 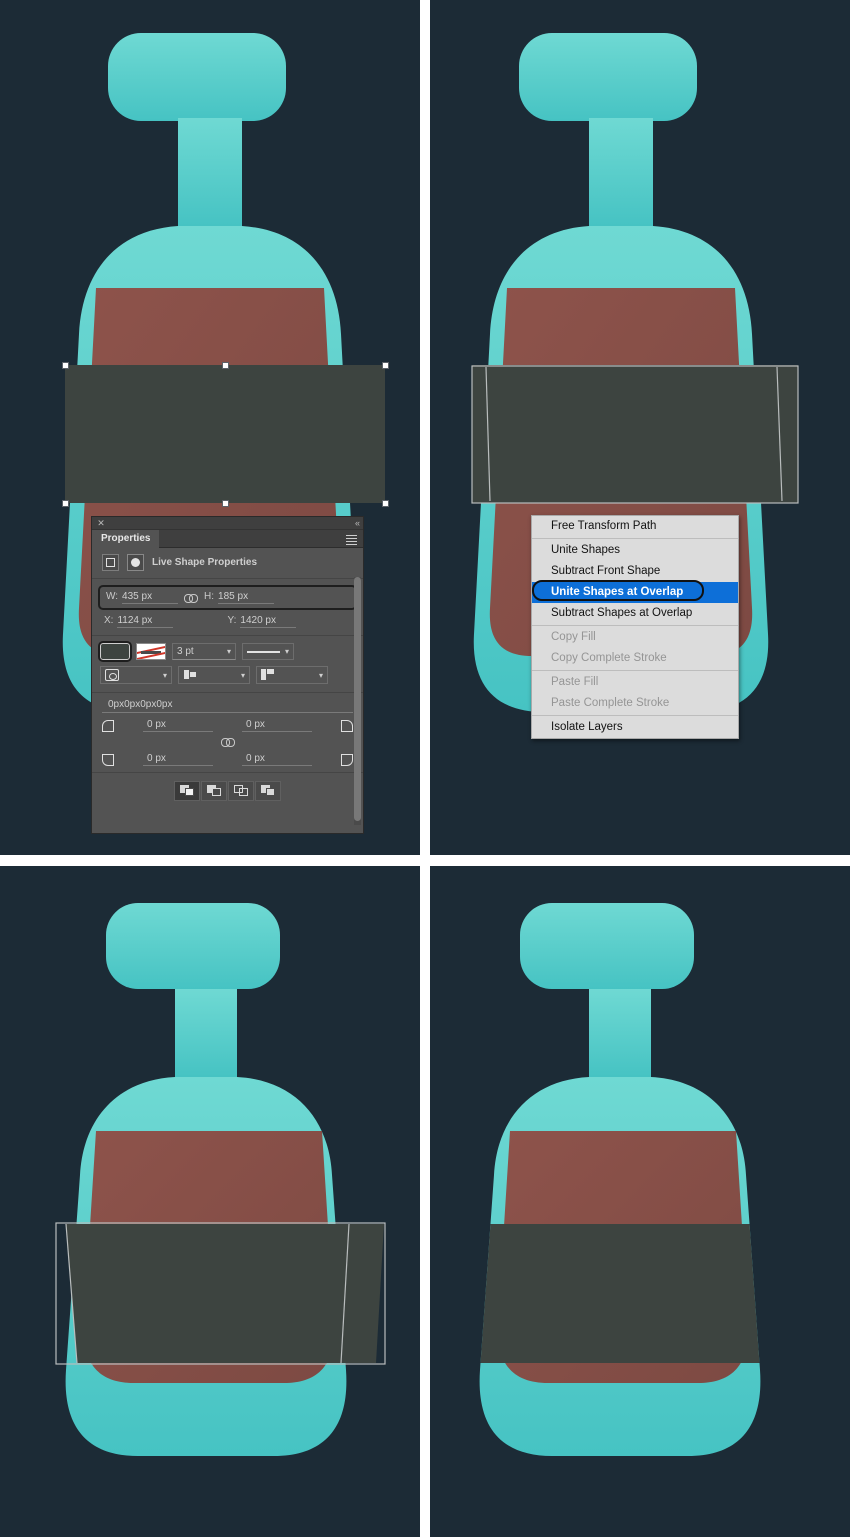 I want to click on stroke-align-icon, so click(x=112, y=675).